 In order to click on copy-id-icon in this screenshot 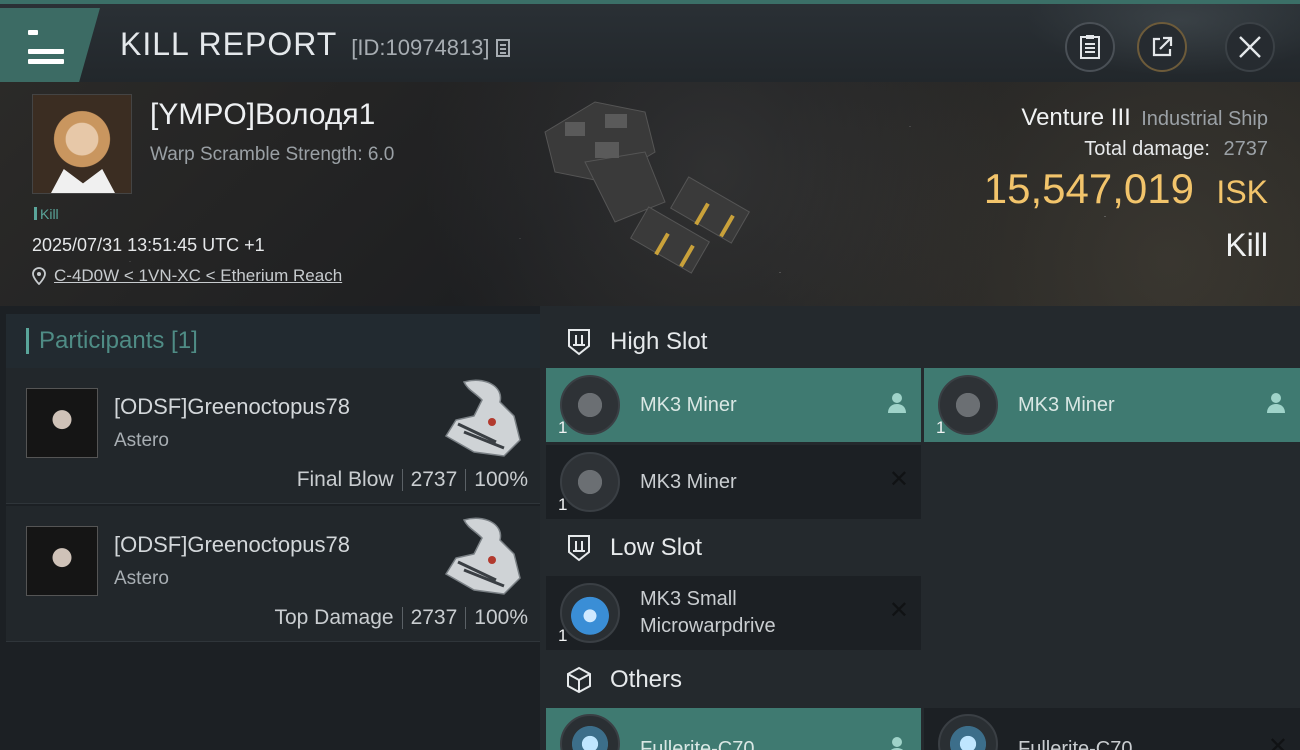, I will do `click(502, 48)`.